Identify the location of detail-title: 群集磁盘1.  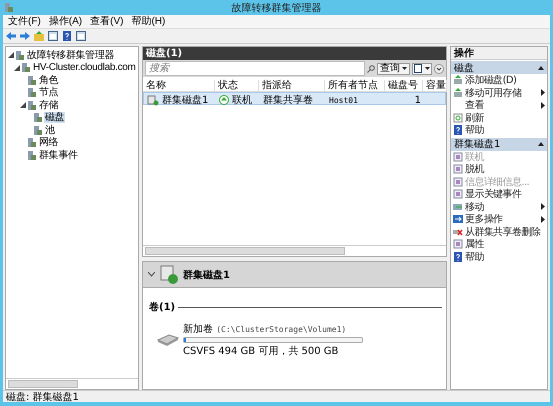
(206, 275).